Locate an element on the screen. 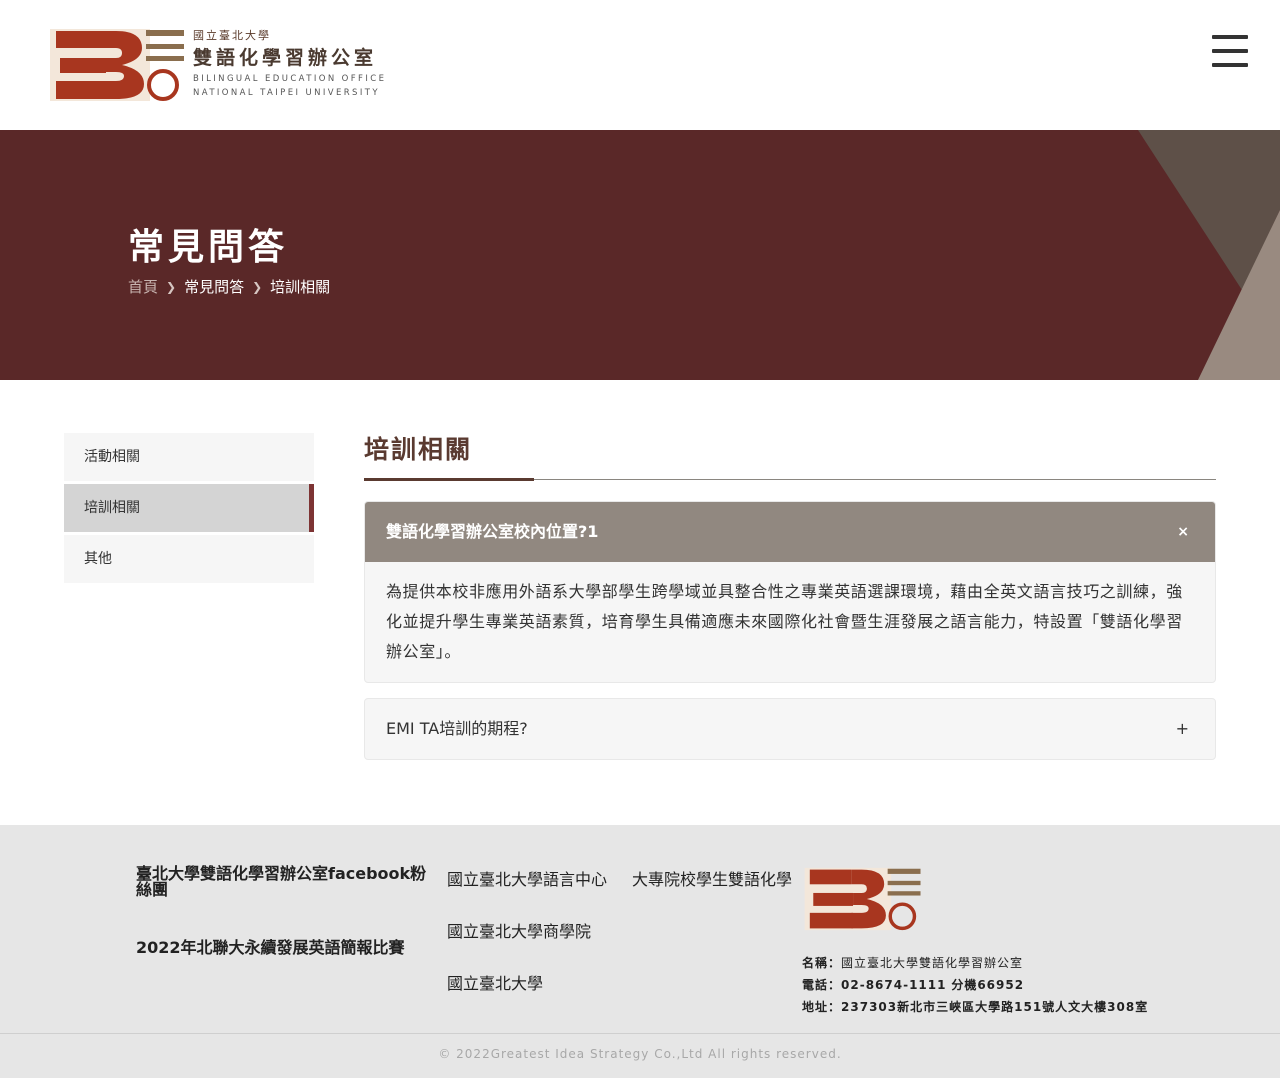  faq-item-collapsed: EMI TA培訓的期程? + is located at coordinates (790, 729).